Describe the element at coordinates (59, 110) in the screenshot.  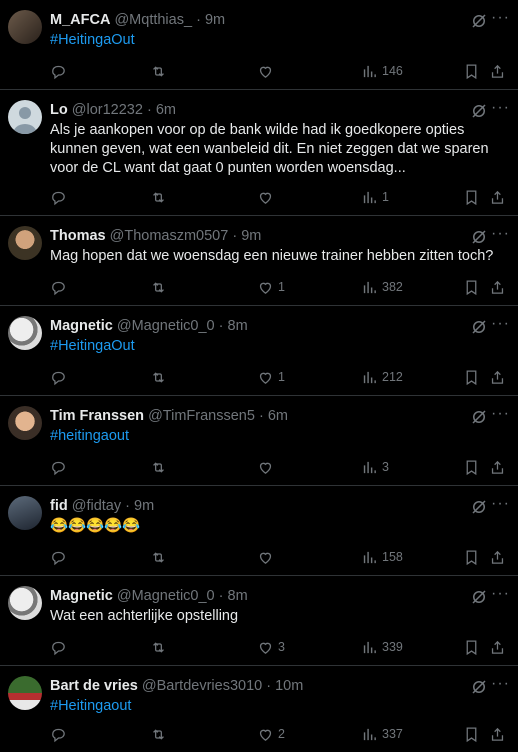
I see `display-name: Lo` at that location.